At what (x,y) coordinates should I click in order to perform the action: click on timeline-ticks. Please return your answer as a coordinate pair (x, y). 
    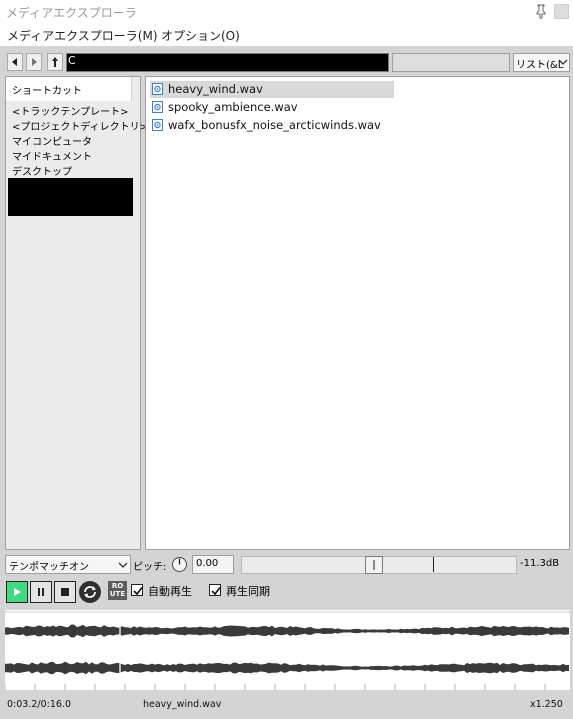
    Looking at the image, I should click on (275, 687).